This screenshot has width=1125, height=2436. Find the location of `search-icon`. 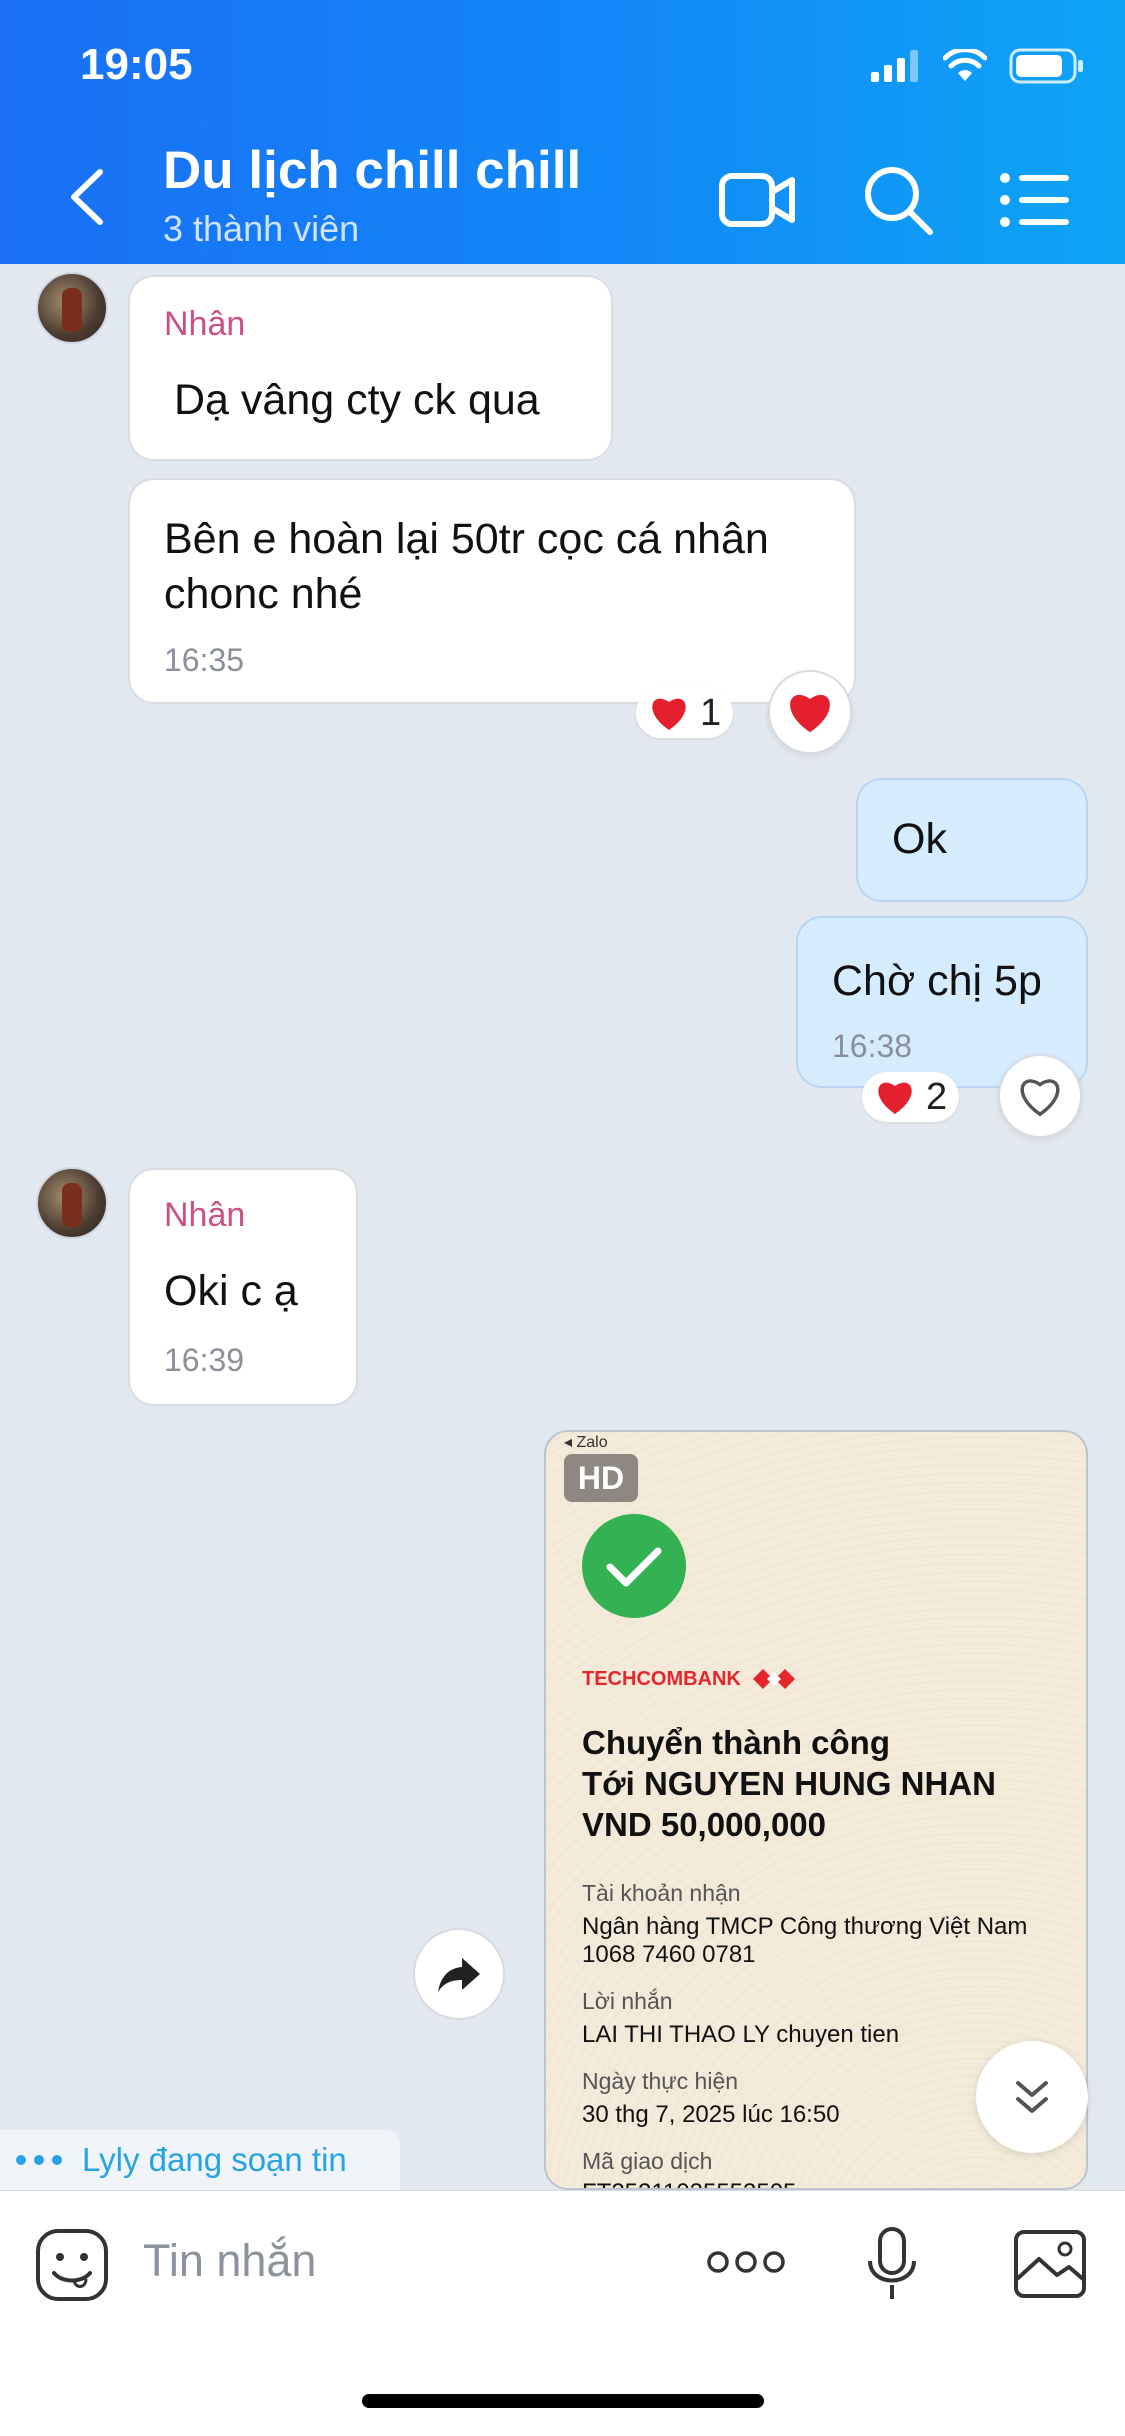

search-icon is located at coordinates (898, 200).